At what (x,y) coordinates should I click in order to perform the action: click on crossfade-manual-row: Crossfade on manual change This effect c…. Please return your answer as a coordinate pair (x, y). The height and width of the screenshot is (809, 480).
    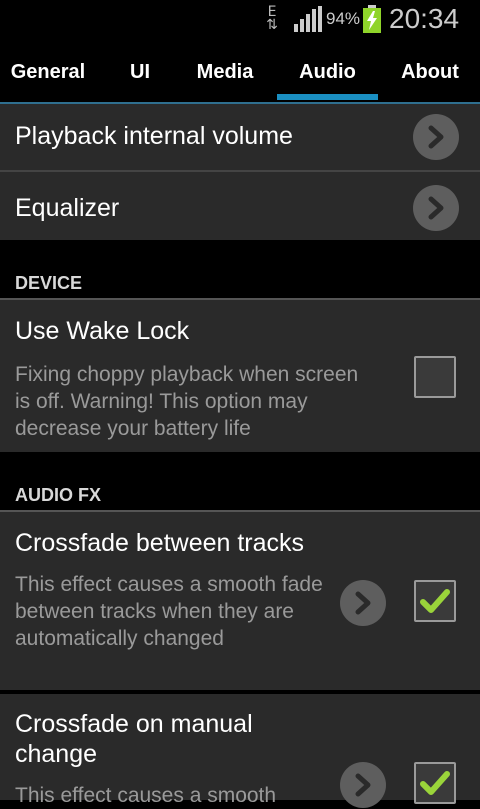
    Looking at the image, I should click on (240, 751).